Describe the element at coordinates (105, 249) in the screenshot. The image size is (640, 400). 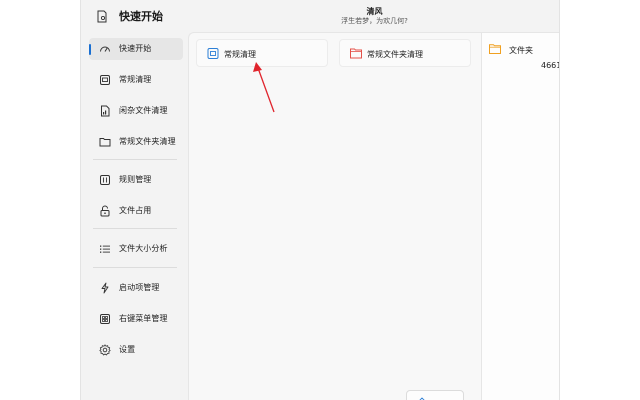
I see `list-icon` at that location.